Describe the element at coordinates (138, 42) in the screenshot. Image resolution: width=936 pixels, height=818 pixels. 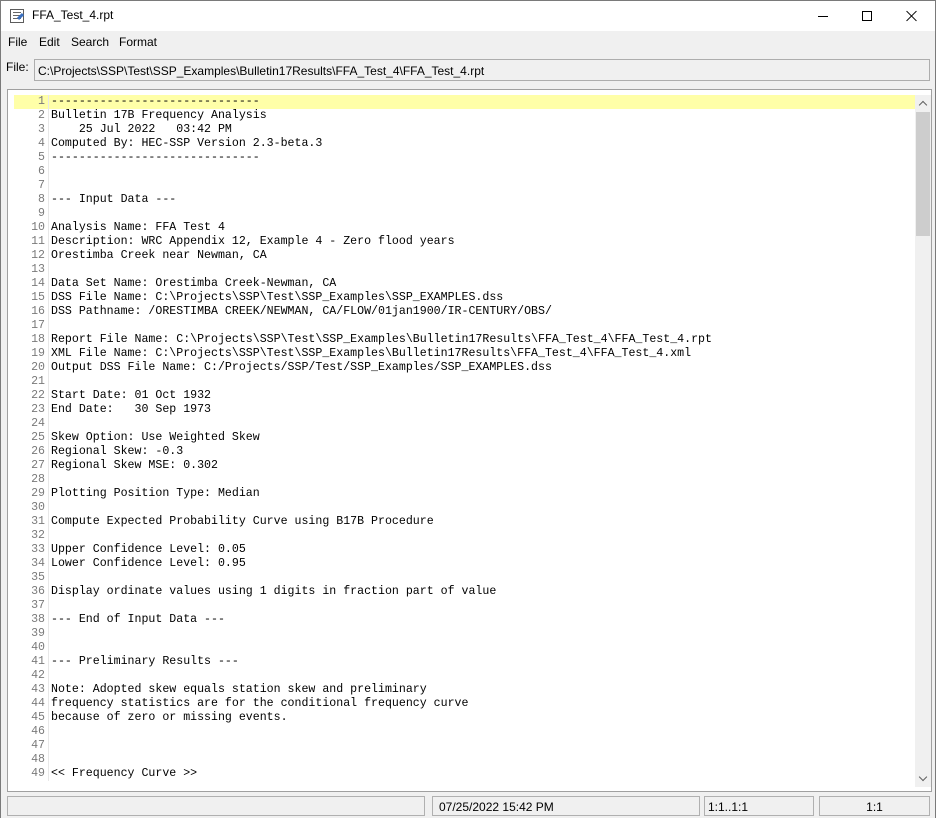
I see `menu-format: Format` at that location.